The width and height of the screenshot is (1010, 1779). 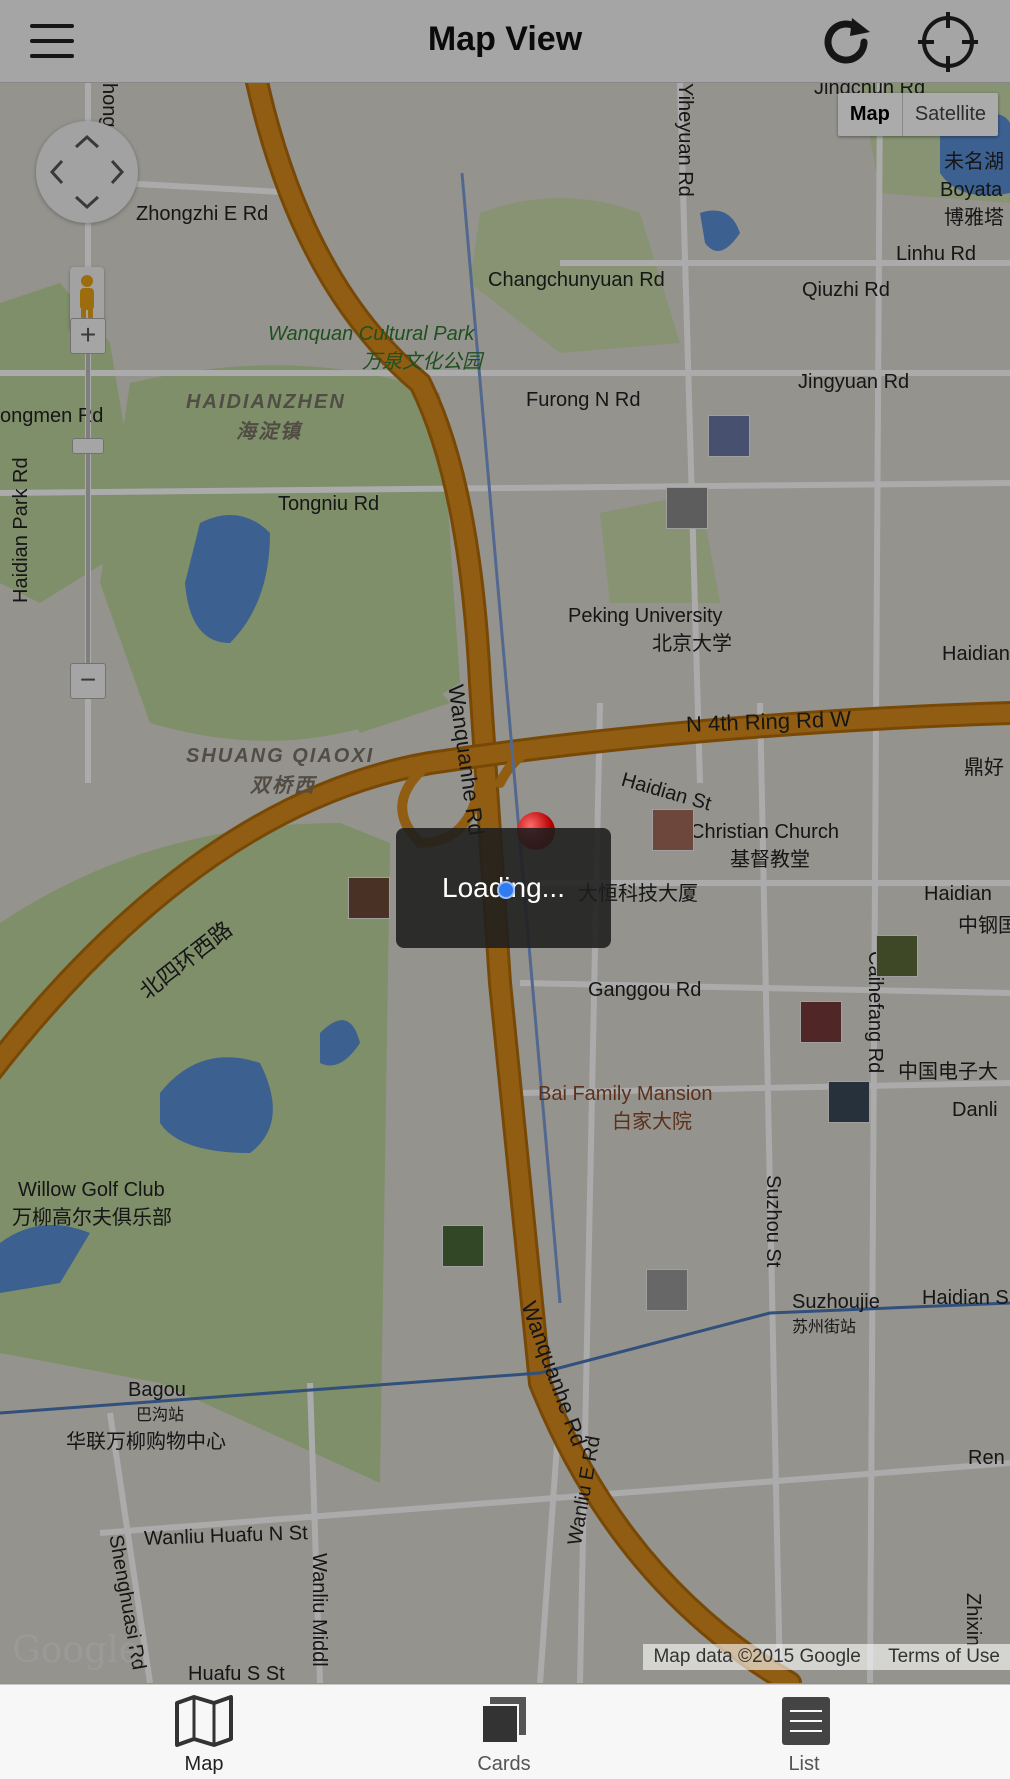 I want to click on place-label: 博雅塔, so click(x=974, y=218).